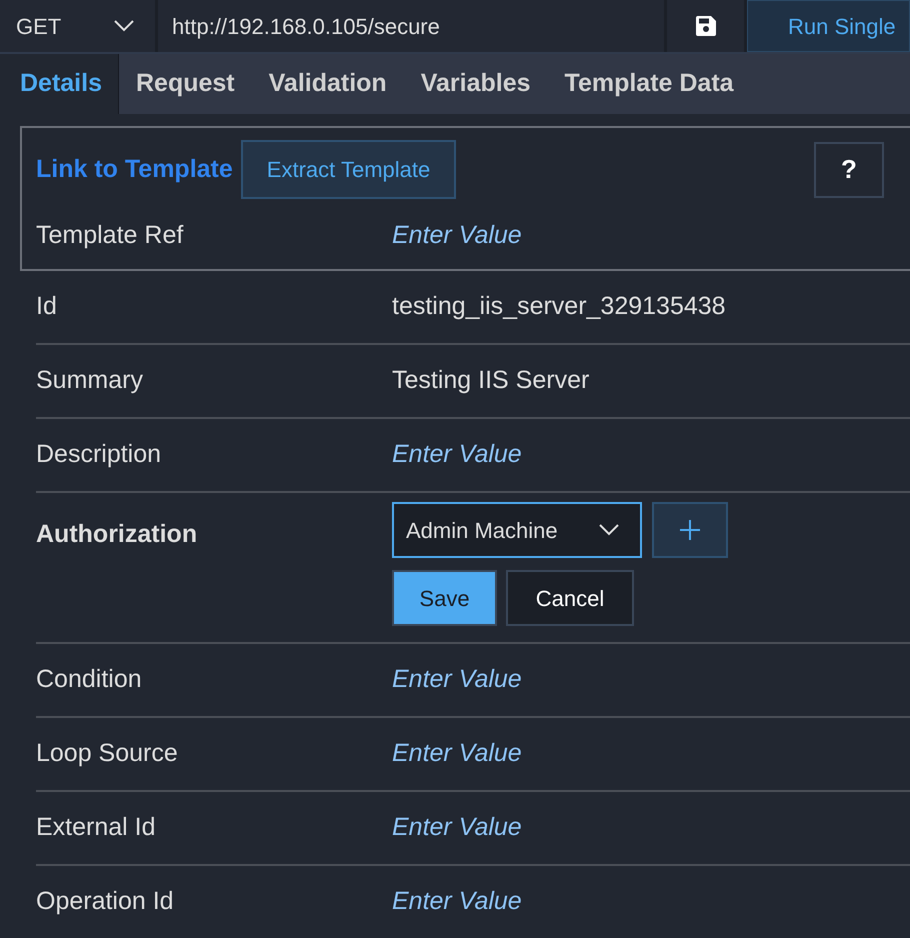  What do you see at coordinates (828, 26) in the screenshot?
I see `run-button: Run Single` at bounding box center [828, 26].